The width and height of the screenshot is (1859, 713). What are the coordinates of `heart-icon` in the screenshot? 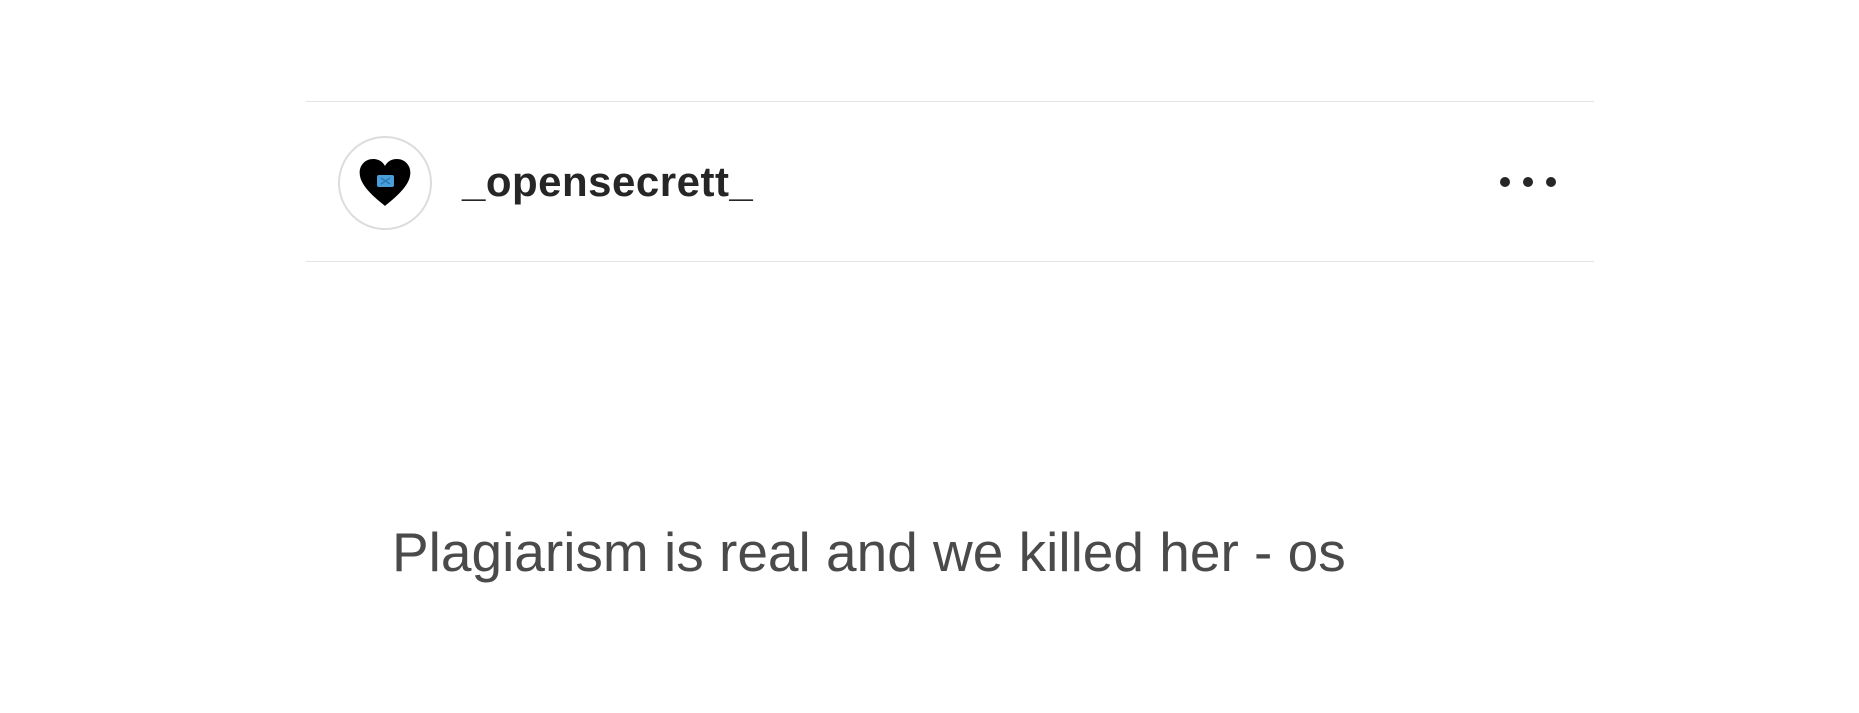 It's located at (385, 182).